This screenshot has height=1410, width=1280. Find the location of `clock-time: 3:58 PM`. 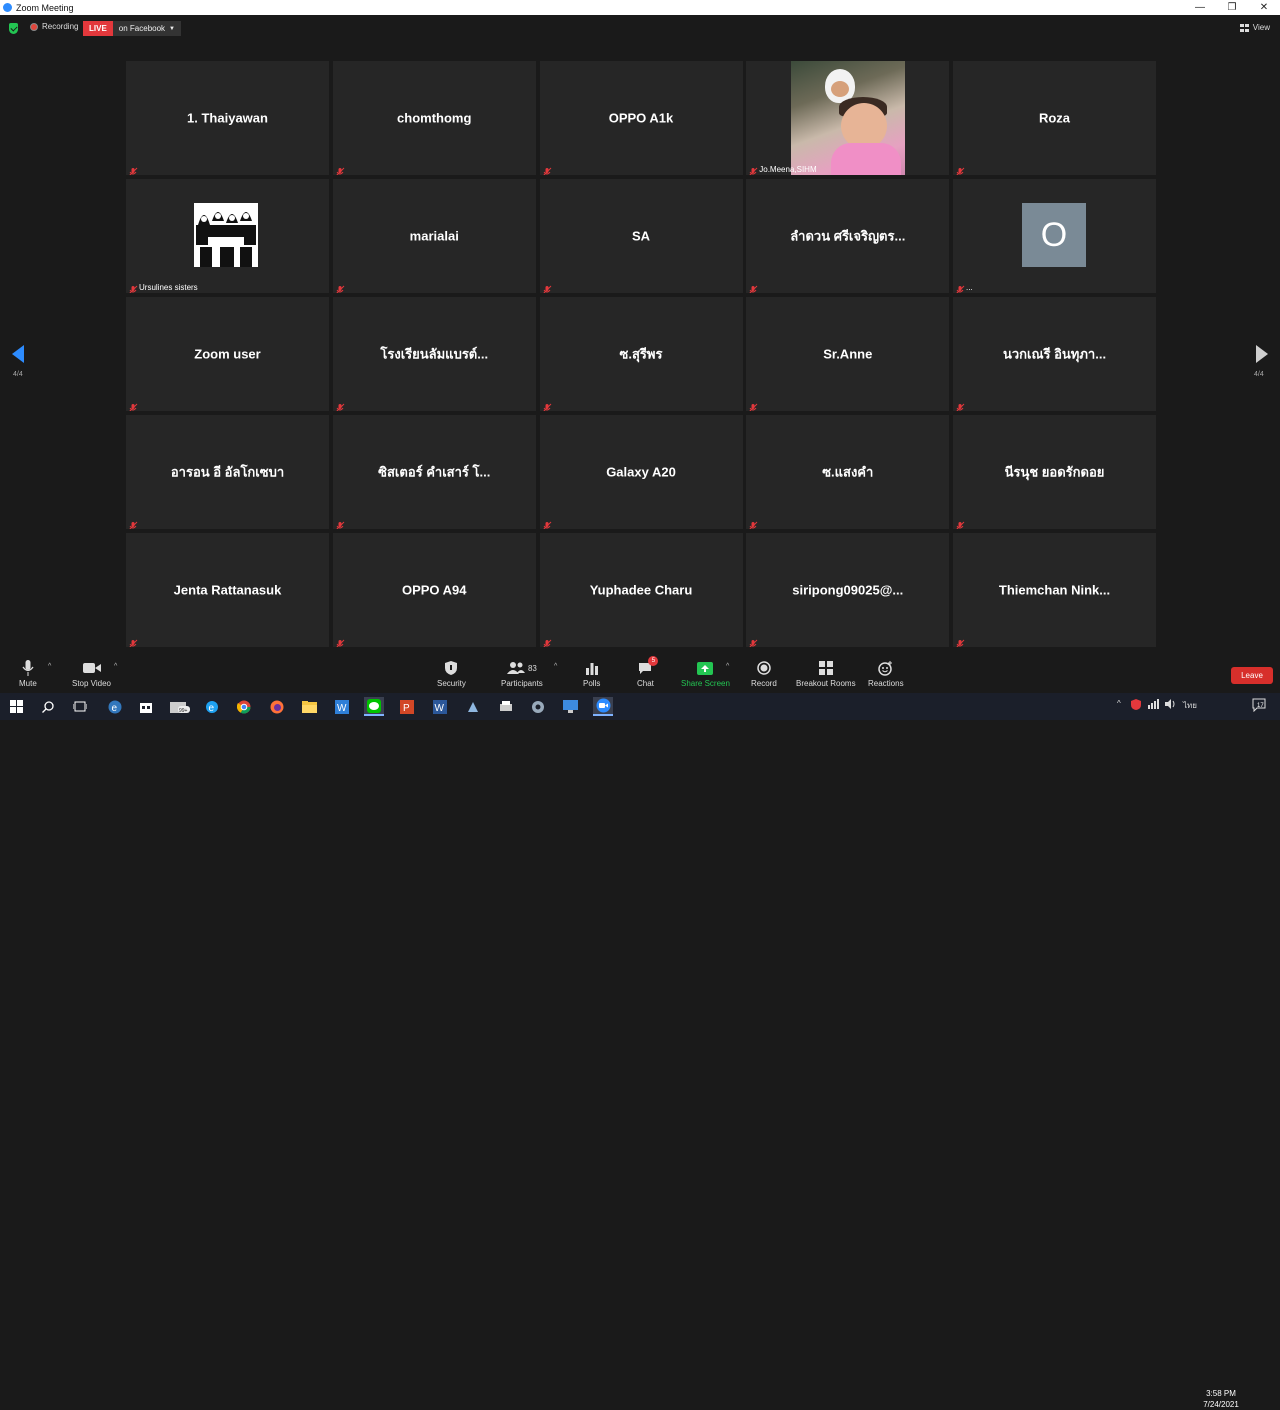

clock-time: 3:58 PM is located at coordinates (1221, 1393).